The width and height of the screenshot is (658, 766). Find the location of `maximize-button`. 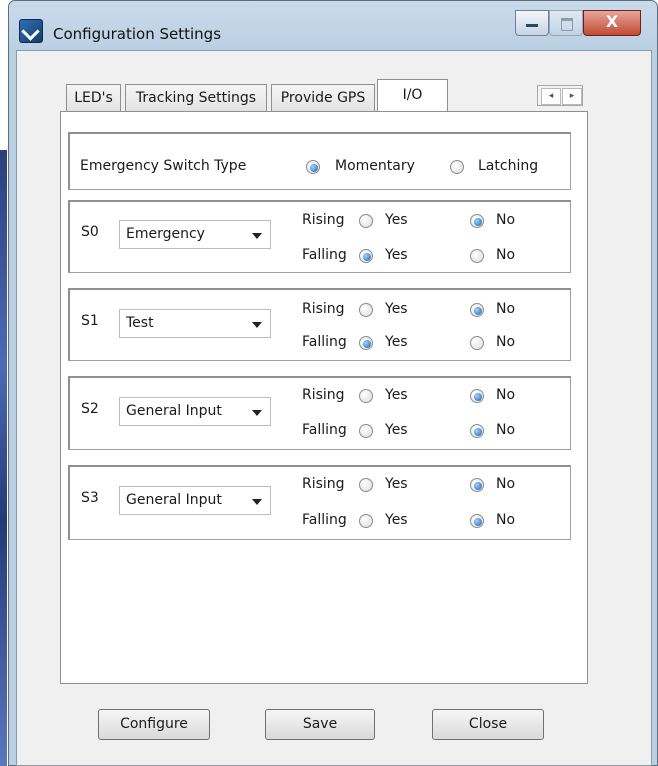

maximize-button is located at coordinates (566, 23).